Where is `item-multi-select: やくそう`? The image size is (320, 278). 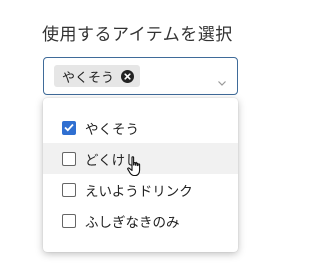 item-multi-select: やくそう is located at coordinates (140, 76).